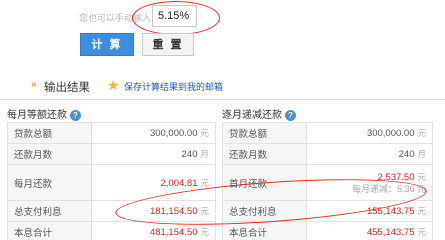  I want to click on star-icon: ★, so click(113, 85).